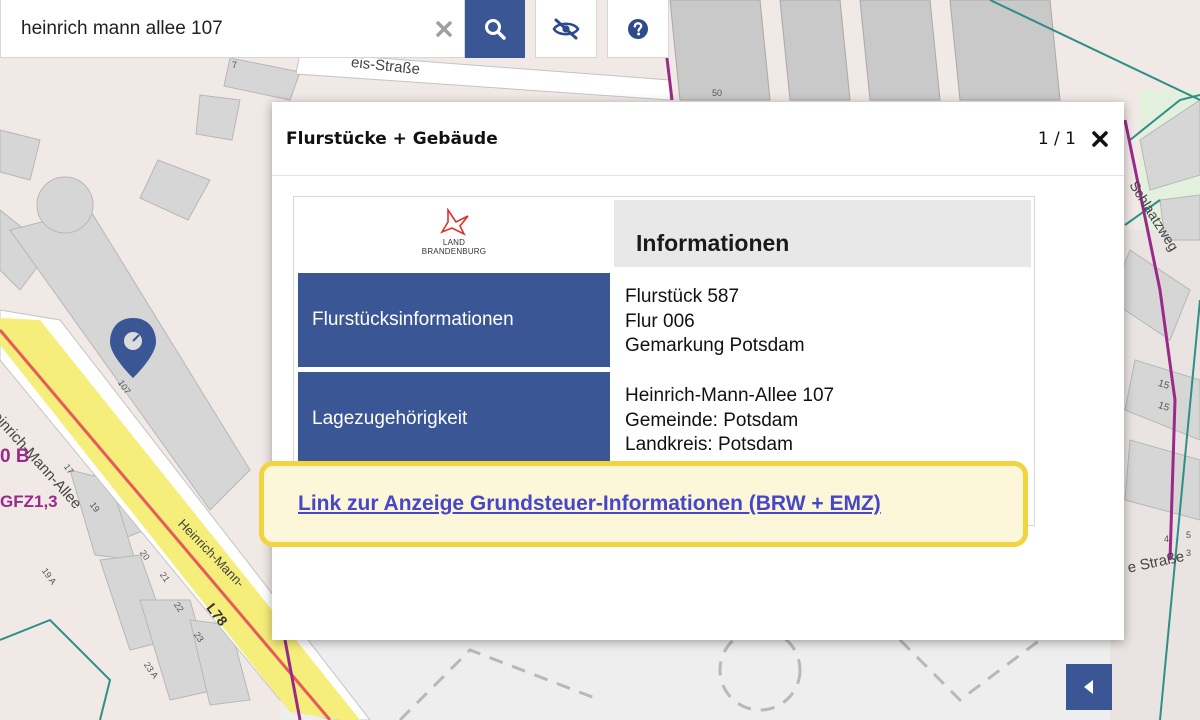 Image resolution: width=1200 pixels, height=720 pixels. What do you see at coordinates (454, 242) in the screenshot?
I see `logo-text-line1: LAND` at bounding box center [454, 242].